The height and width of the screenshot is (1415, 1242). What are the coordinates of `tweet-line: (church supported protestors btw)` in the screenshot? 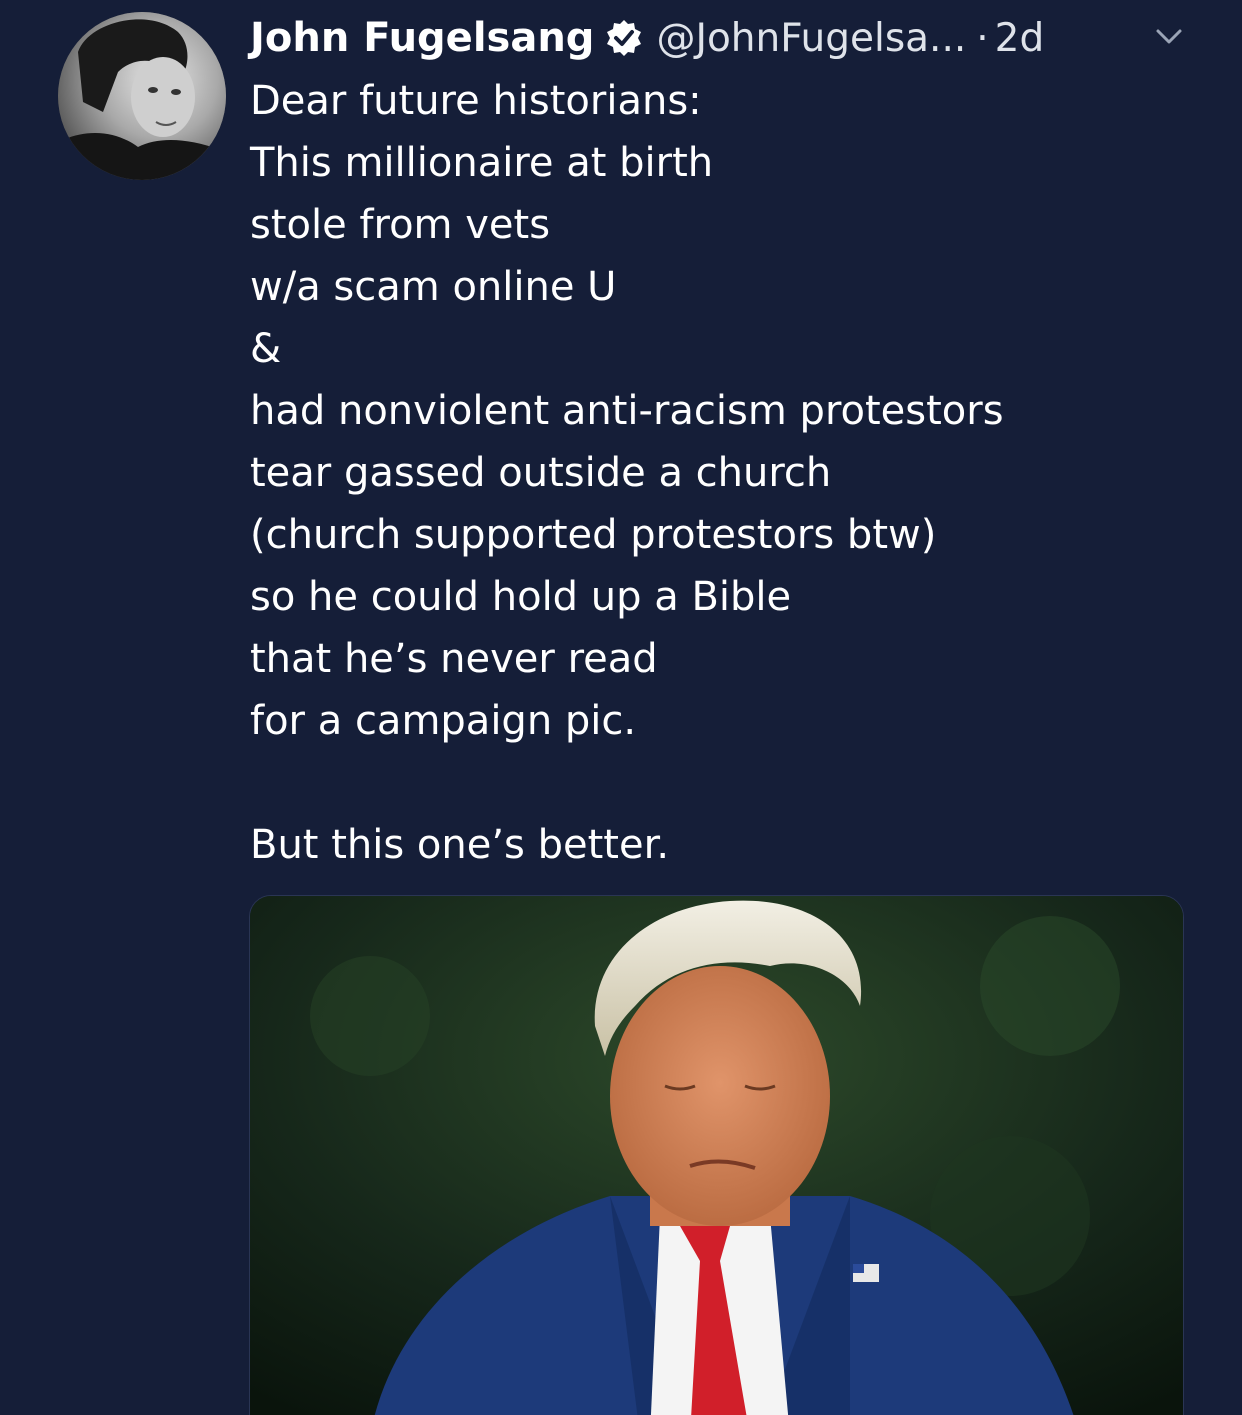 It's located at (593, 535).